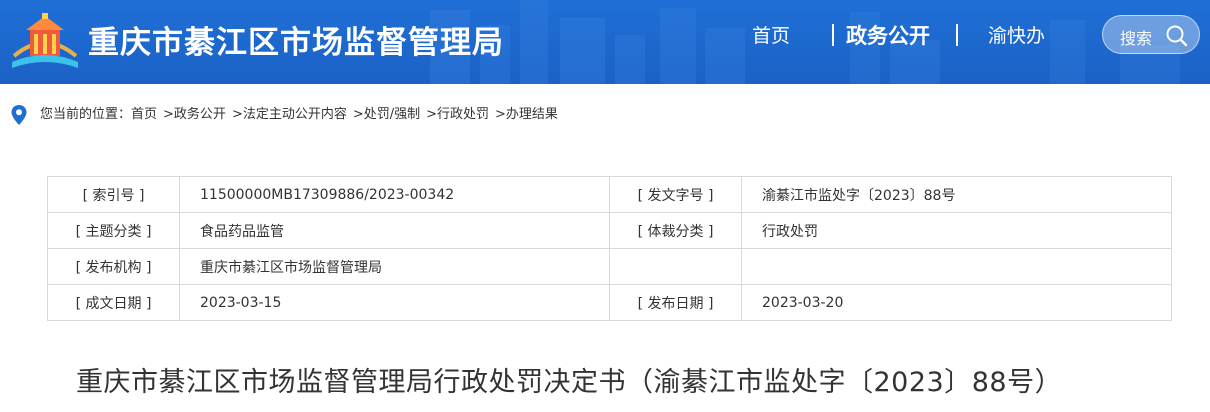  What do you see at coordinates (956, 230) in the screenshot?
I see `meta-value-genre: 行政处罚` at bounding box center [956, 230].